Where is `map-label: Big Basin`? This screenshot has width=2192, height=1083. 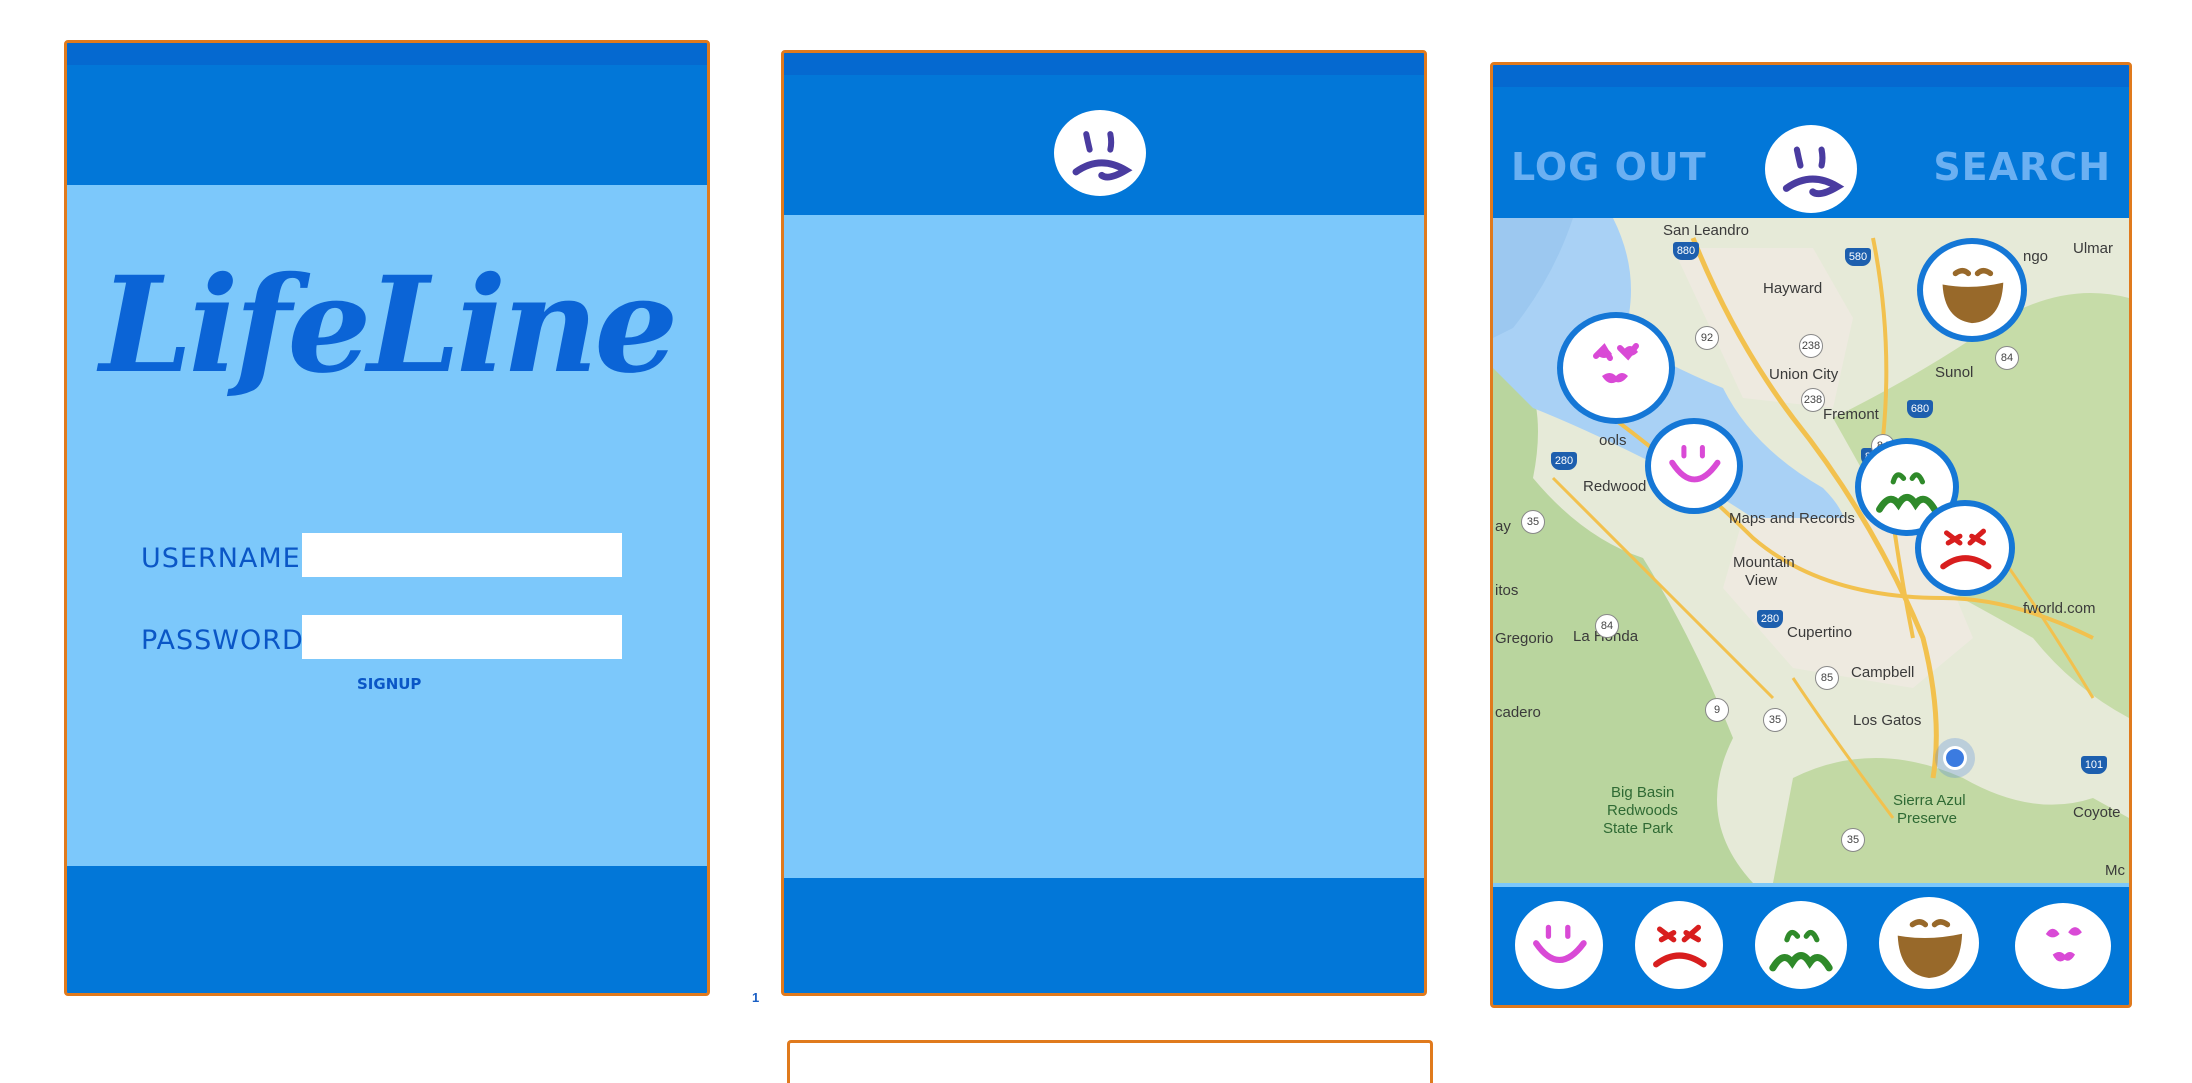
map-label: Big Basin is located at coordinates (1643, 792).